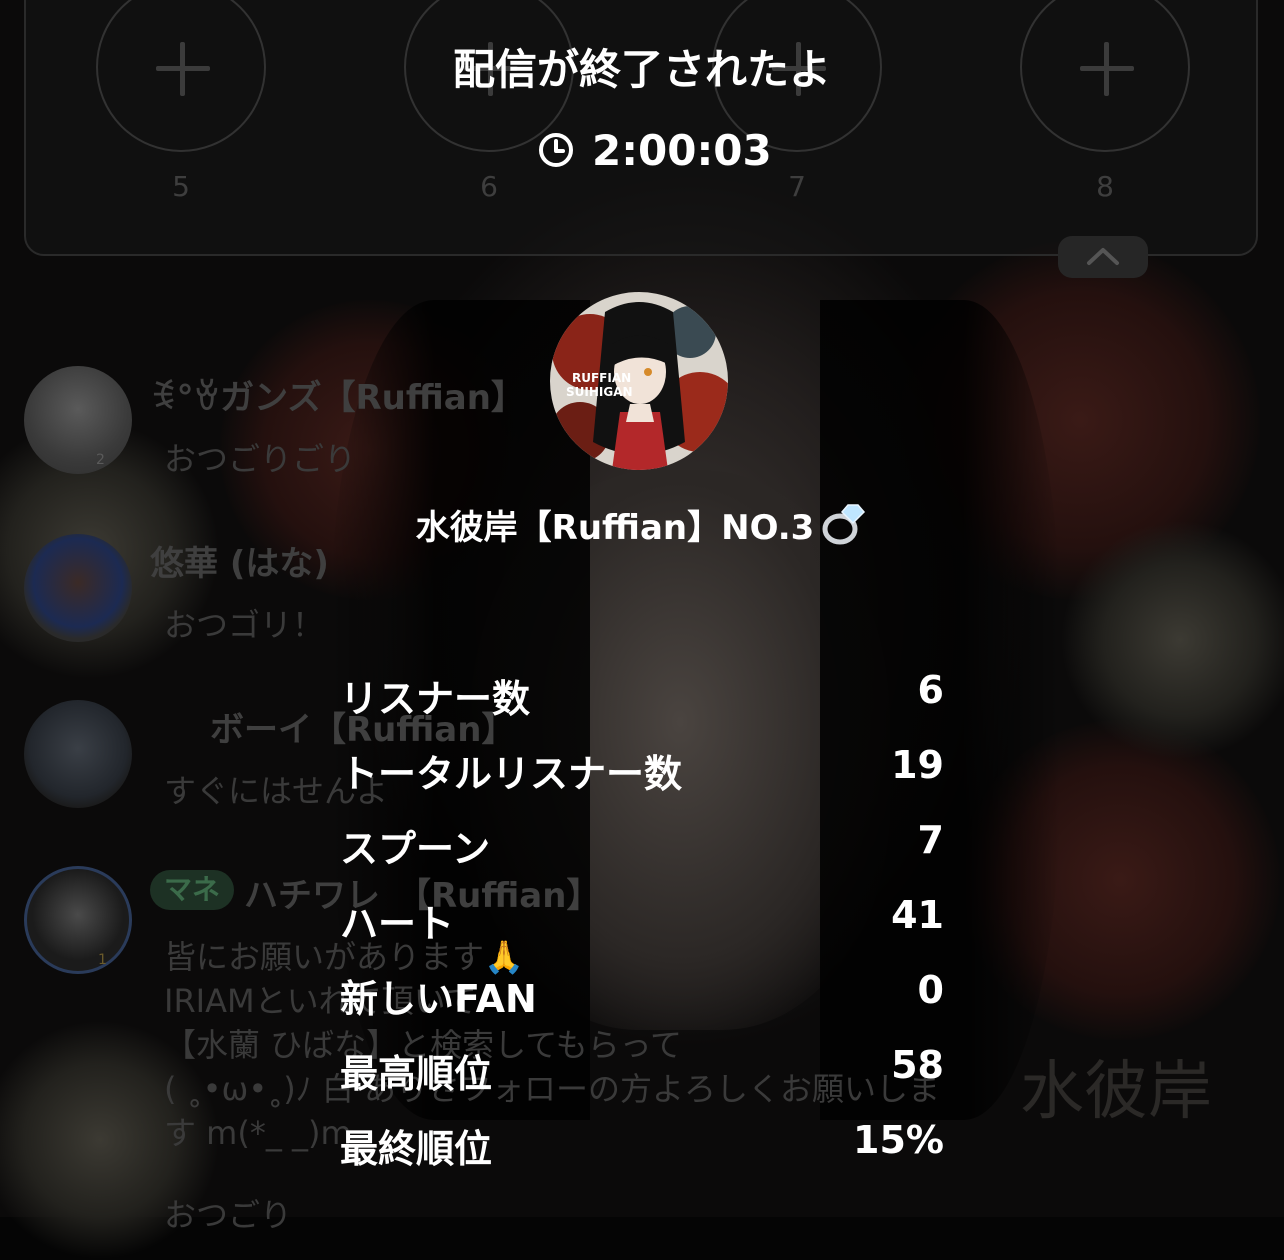 The width and height of the screenshot is (1284, 1260). I want to click on background-daisy, so click(1172, 640).